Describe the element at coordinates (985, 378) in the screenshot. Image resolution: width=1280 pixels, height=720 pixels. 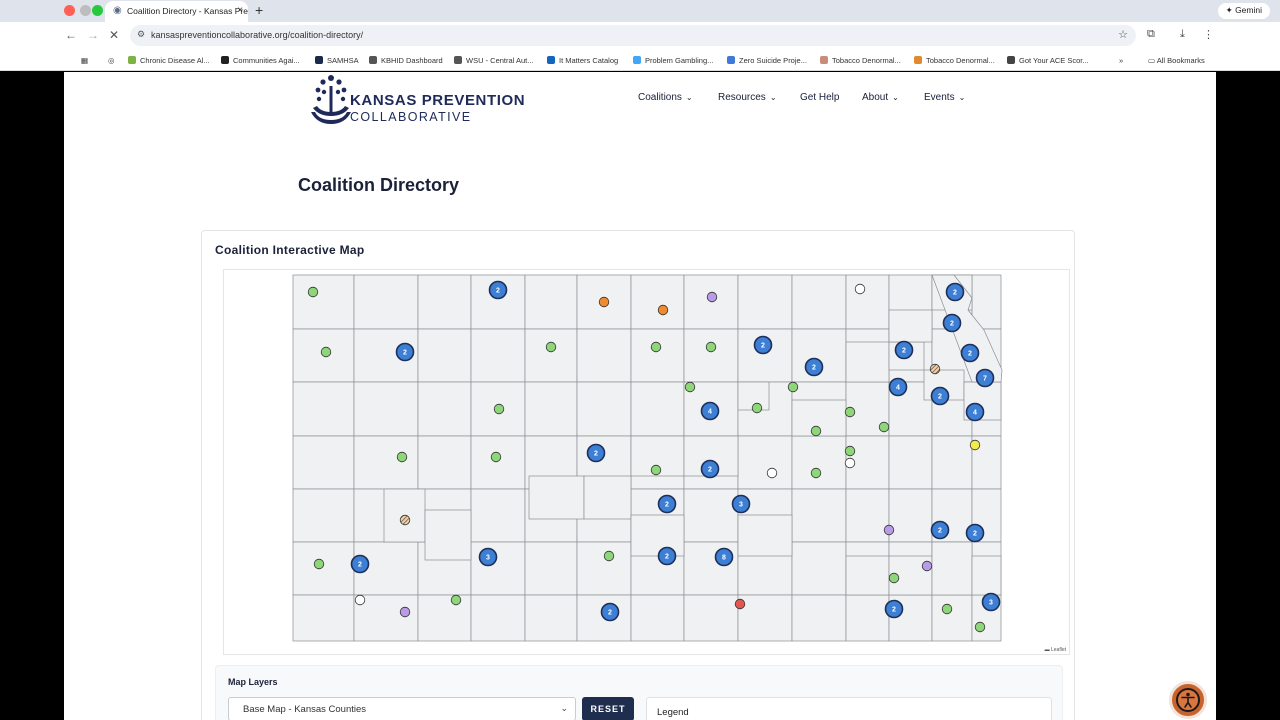
I see `coalition-cluster-marker: 7` at that location.